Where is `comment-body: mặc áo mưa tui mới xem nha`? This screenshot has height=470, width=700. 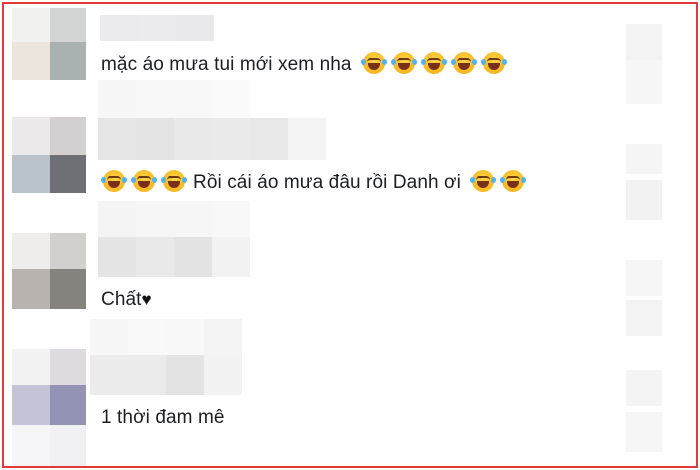 comment-body: mặc áo mưa tui mới xem nha is located at coordinates (226, 64).